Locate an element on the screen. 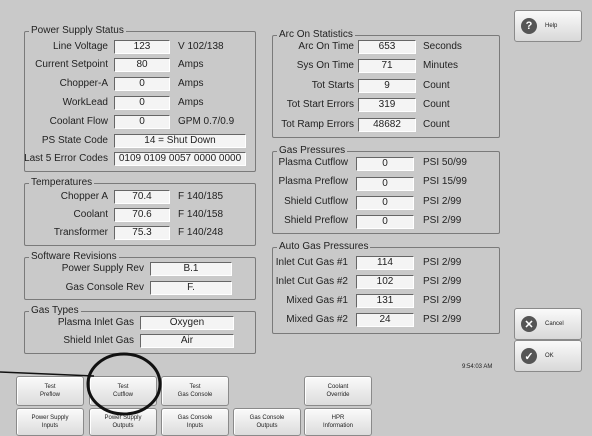 This screenshot has height=436, width=592. callout-circle is located at coordinates (124, 384).